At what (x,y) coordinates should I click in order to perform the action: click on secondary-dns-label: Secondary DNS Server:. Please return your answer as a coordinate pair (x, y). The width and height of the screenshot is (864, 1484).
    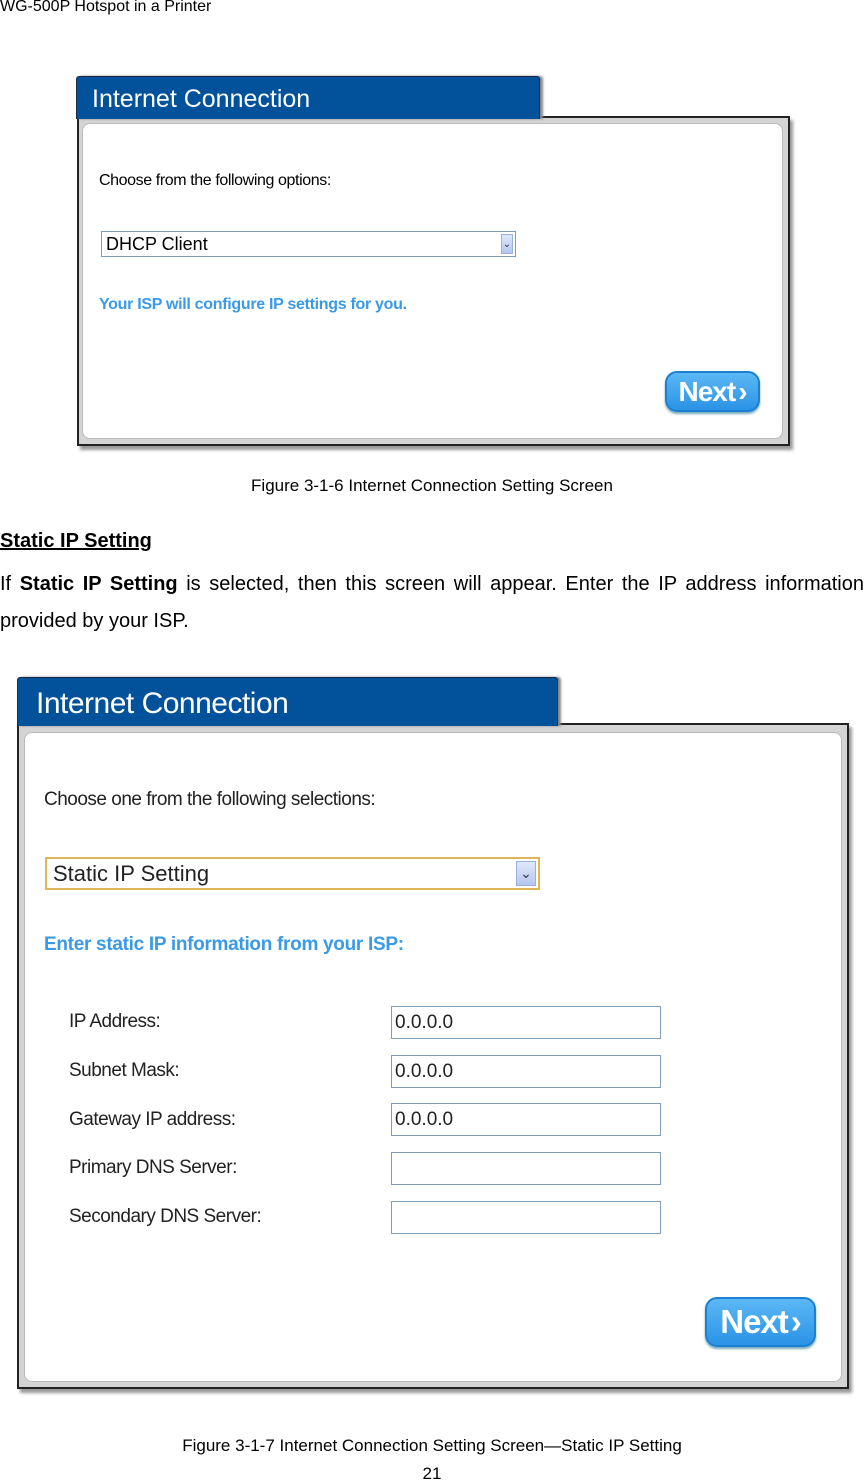
    Looking at the image, I should click on (165, 1216).